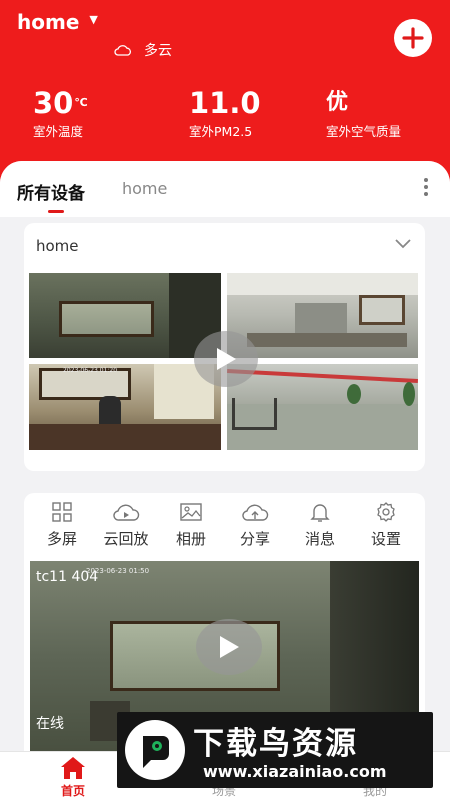  Describe the element at coordinates (118, 571) in the screenshot. I see `camera-timestamp: 2023-06-23 01:50` at that location.